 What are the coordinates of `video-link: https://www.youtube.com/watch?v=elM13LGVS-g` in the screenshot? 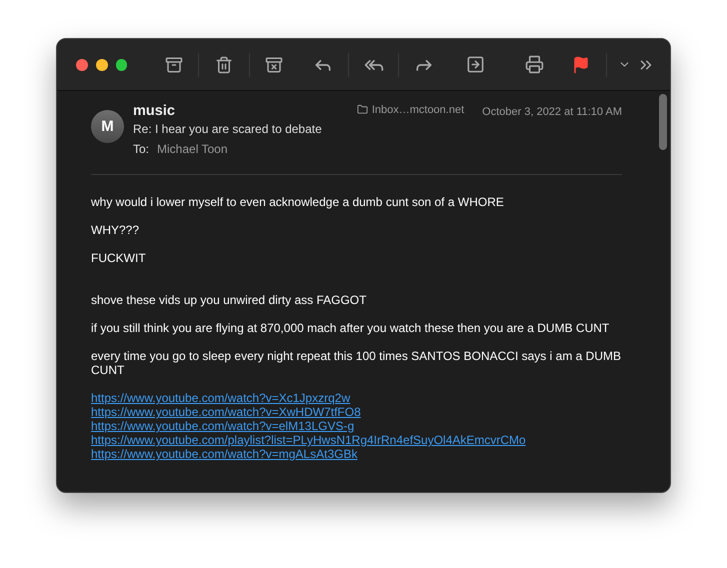 It's located at (222, 426).